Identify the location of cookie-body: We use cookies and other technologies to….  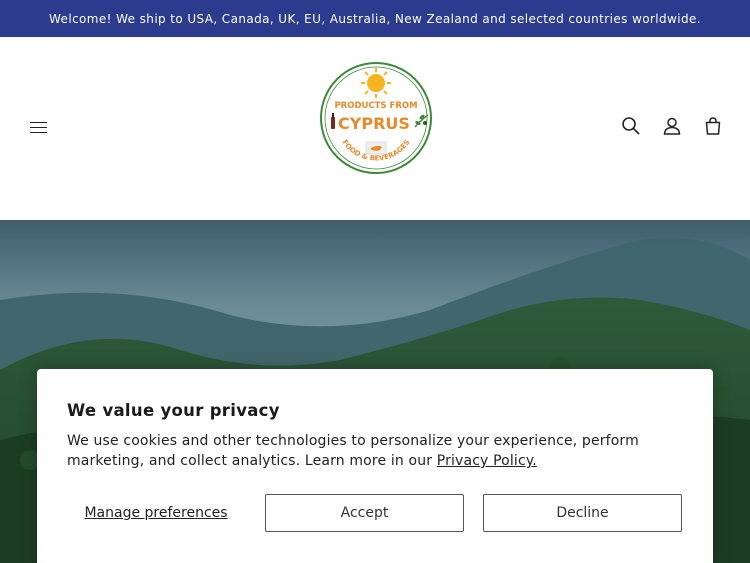
(377, 451).